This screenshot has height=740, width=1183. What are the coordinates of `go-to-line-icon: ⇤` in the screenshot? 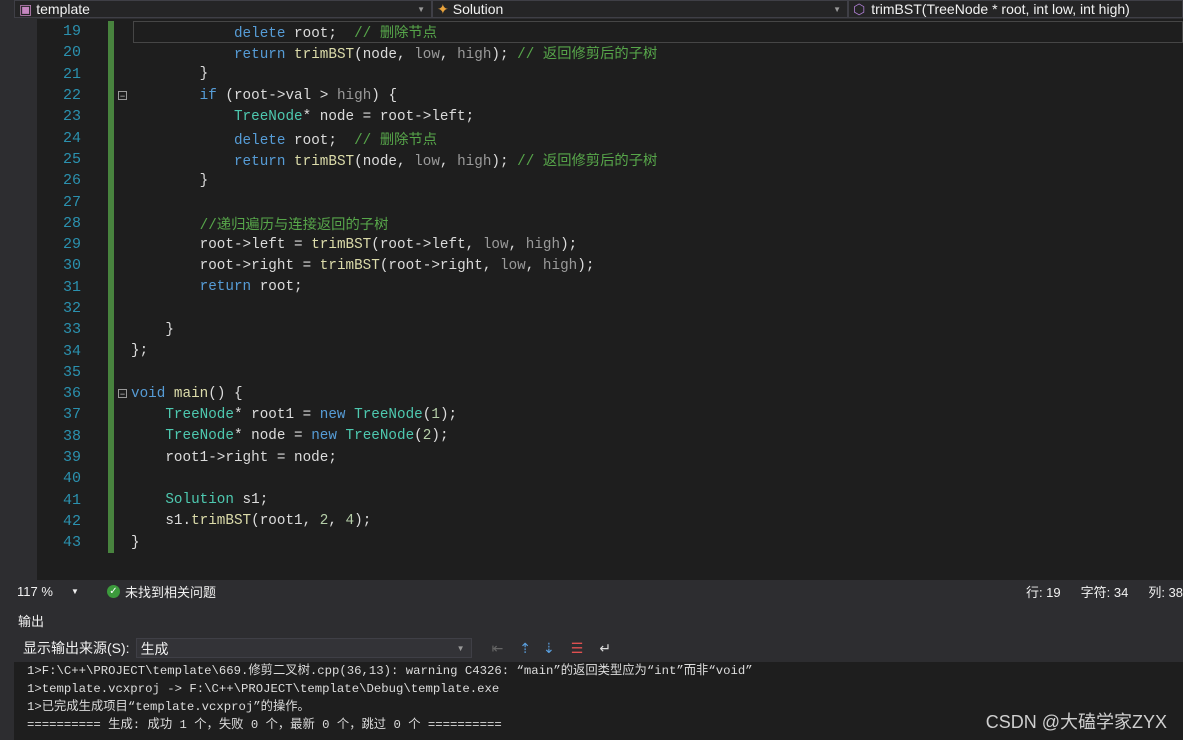 It's located at (498, 648).